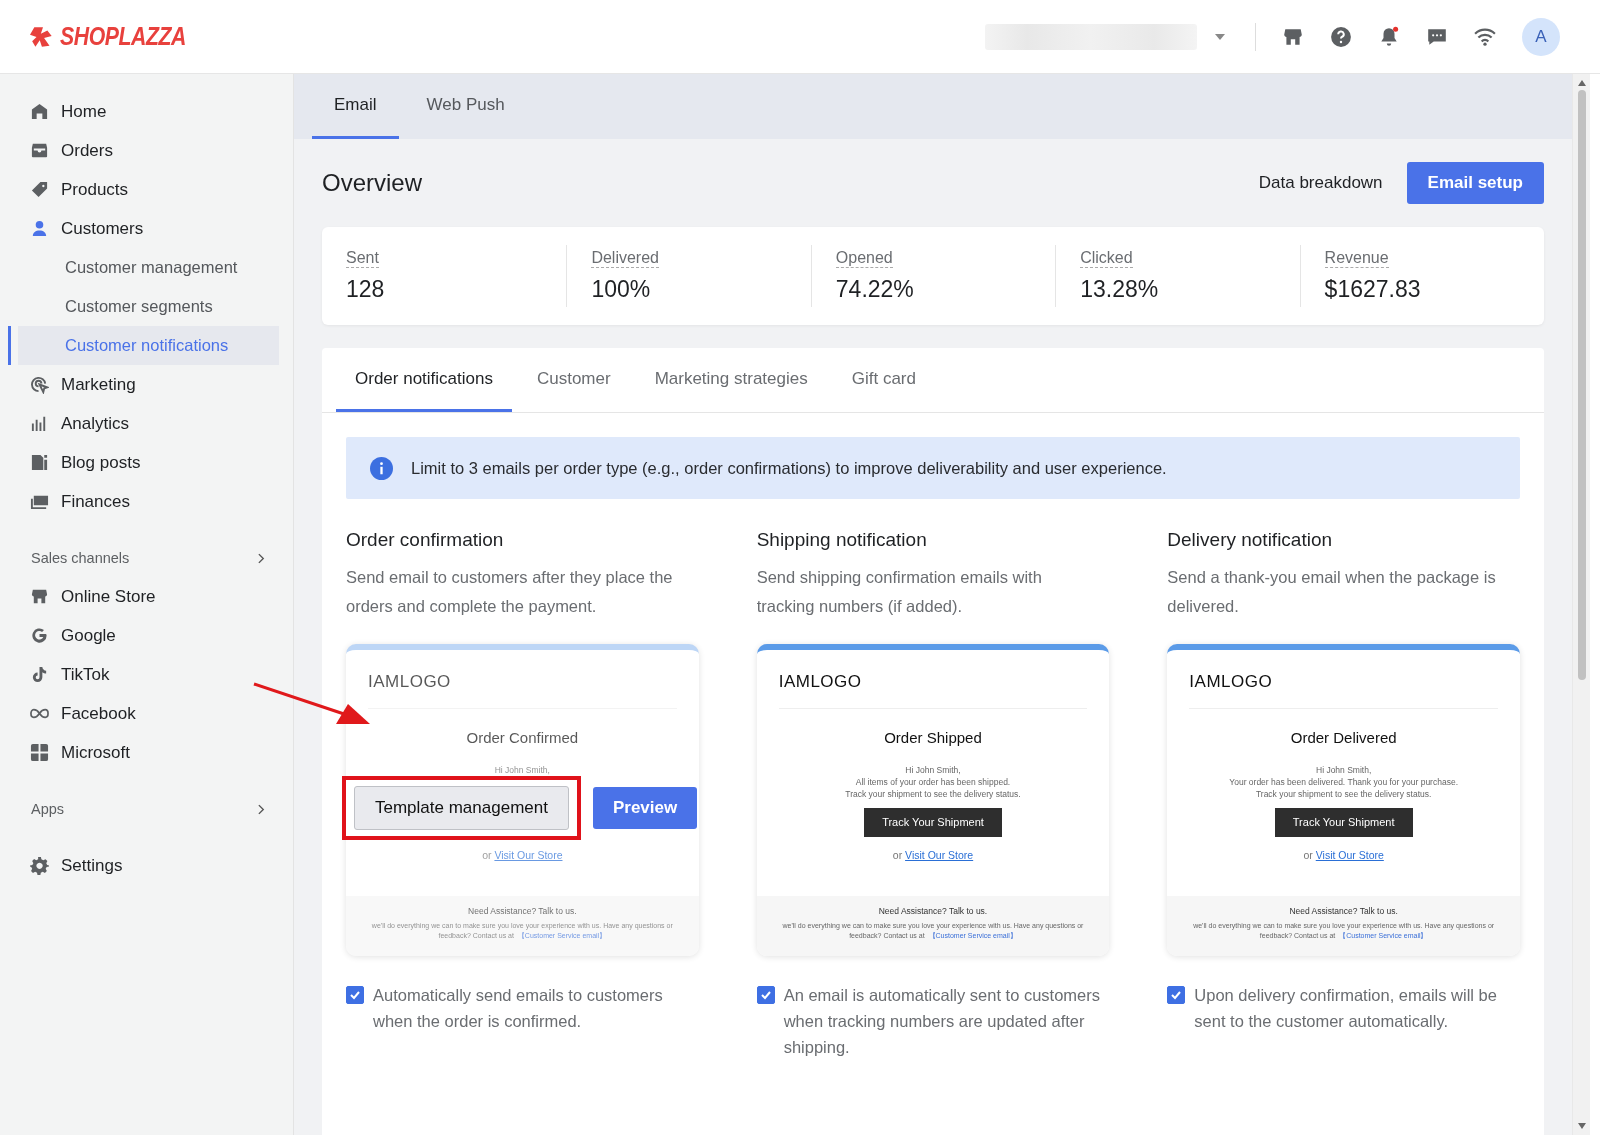 This screenshot has height=1135, width=1600. What do you see at coordinates (39, 635) in the screenshot?
I see `g-letter-icon` at bounding box center [39, 635].